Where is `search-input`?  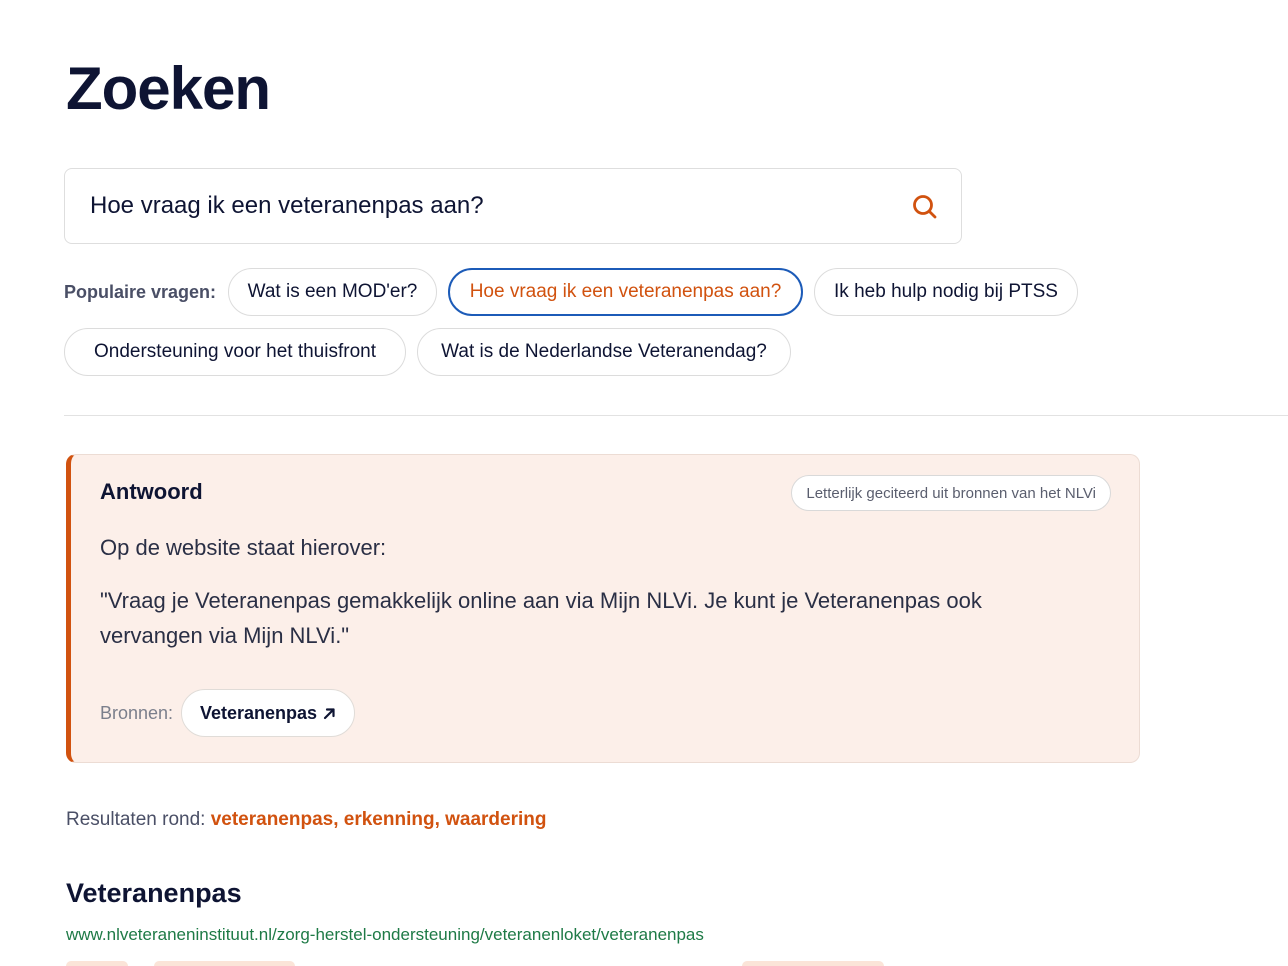
search-input is located at coordinates (480, 206).